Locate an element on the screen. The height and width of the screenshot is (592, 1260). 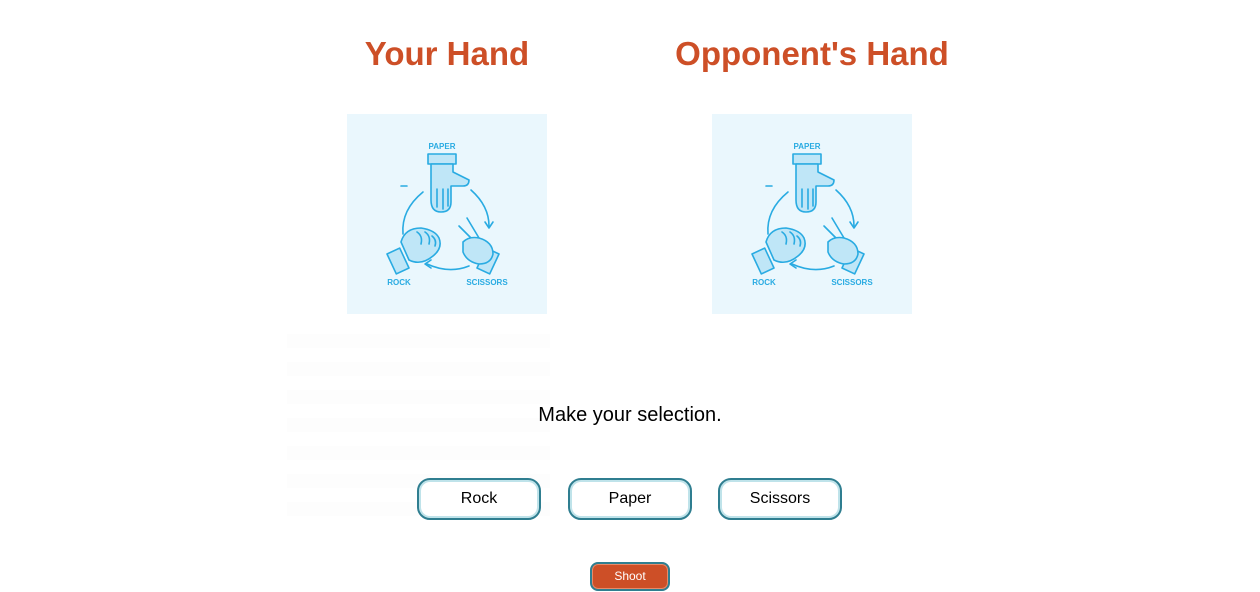
scissors-button: Scissors is located at coordinates (780, 499).